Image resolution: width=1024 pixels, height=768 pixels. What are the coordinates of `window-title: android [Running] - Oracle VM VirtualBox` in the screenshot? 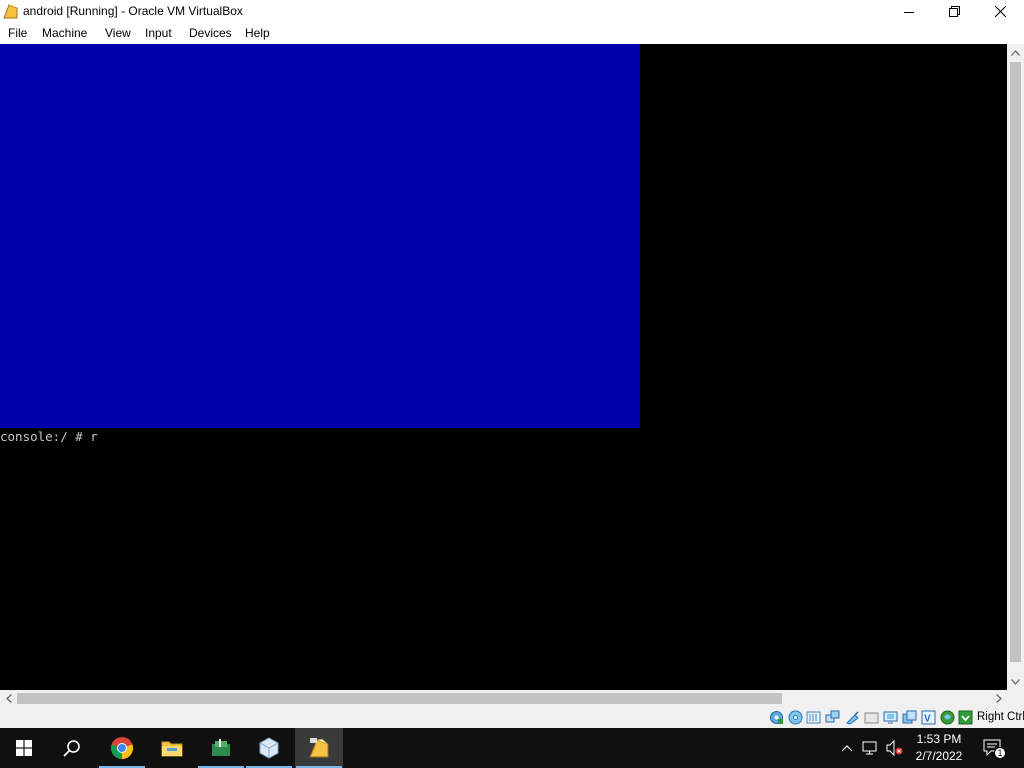 It's located at (133, 11).